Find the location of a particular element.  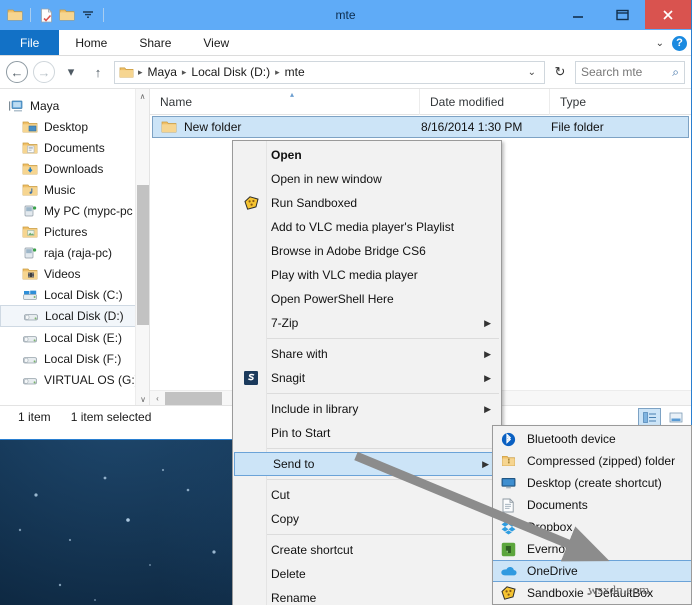

close-button is located at coordinates (668, 14).